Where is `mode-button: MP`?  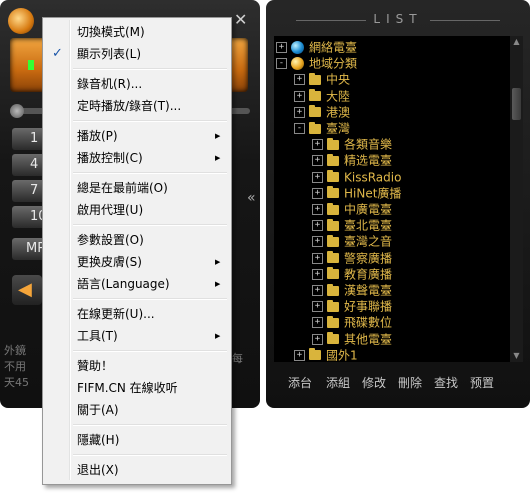
mode-button: MP is located at coordinates (29, 249).